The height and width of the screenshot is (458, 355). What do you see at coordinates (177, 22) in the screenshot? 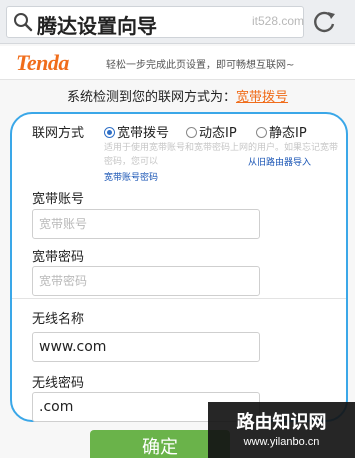
I see `browser-bar: 腾达设置向导 it528.com` at bounding box center [177, 22].